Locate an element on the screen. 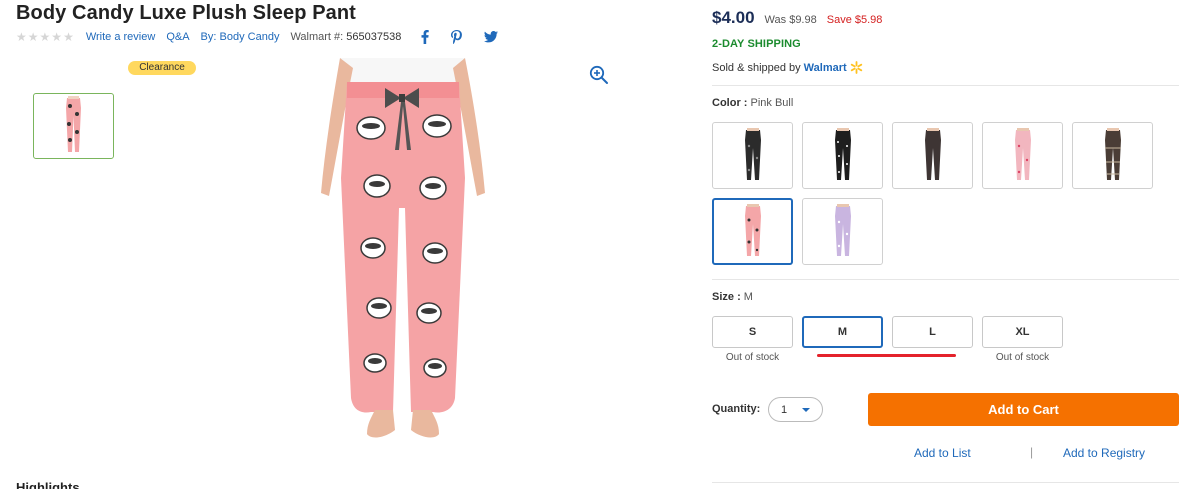  walmart-number: Walmart #: 565037538 is located at coordinates (345, 37).